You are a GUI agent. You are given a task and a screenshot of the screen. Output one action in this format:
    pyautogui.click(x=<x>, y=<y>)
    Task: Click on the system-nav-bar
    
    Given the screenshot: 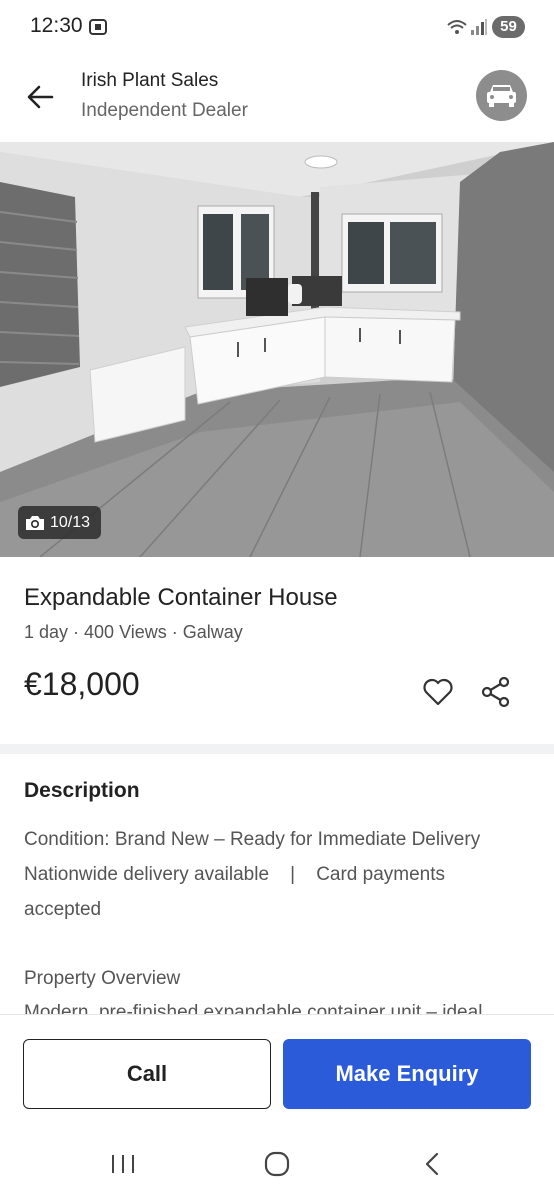 What is the action you would take?
    pyautogui.click(x=277, y=1161)
    